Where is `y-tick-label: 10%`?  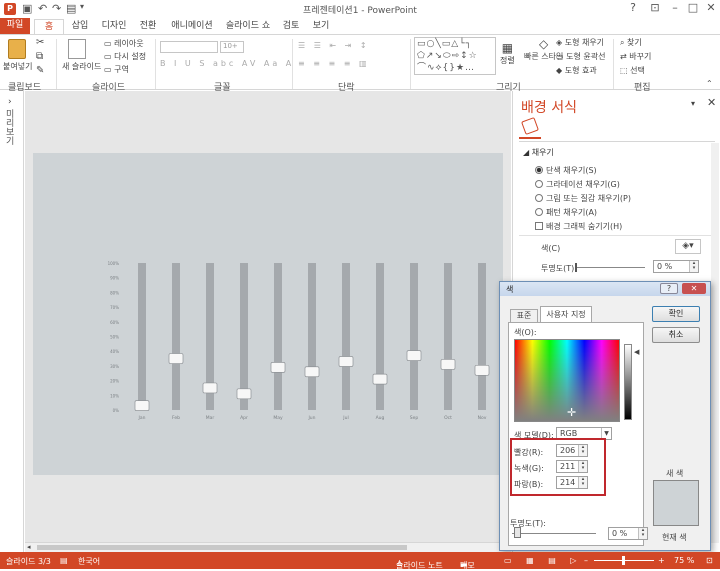 y-tick-label: 10% is located at coordinates (114, 395).